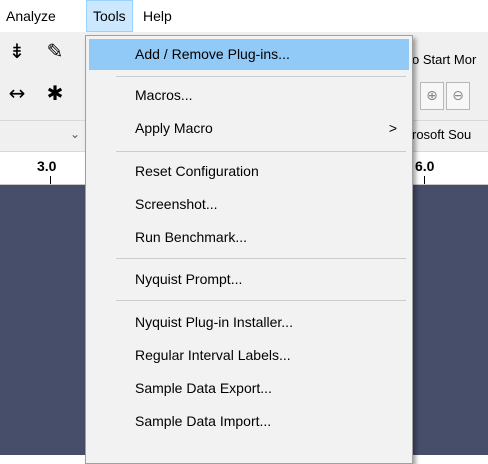  I want to click on ruler-label: 3.0, so click(47, 166).